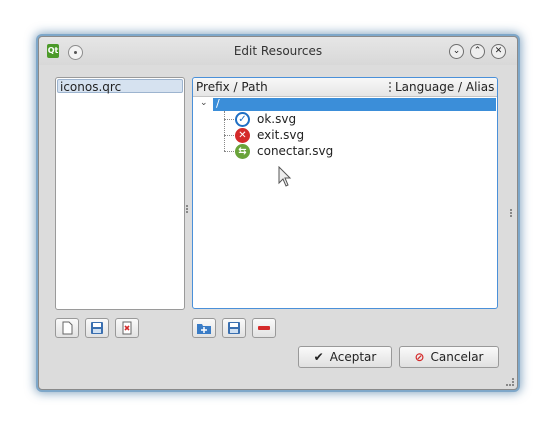 Image resolution: width=553 pixels, height=424 pixels. Describe the element at coordinates (285, 176) in the screenshot. I see `mouse-pointer-icon` at that location.